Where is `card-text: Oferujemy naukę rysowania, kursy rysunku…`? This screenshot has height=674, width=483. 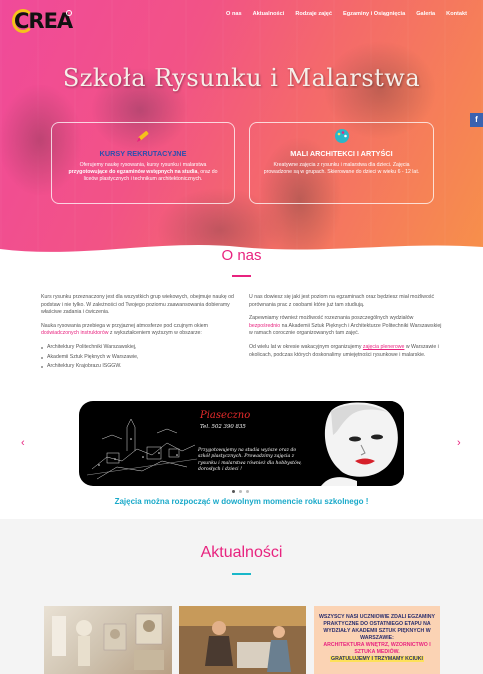 card-text: Oferujemy naukę rysowania, kursy rysunku… is located at coordinates (143, 172).